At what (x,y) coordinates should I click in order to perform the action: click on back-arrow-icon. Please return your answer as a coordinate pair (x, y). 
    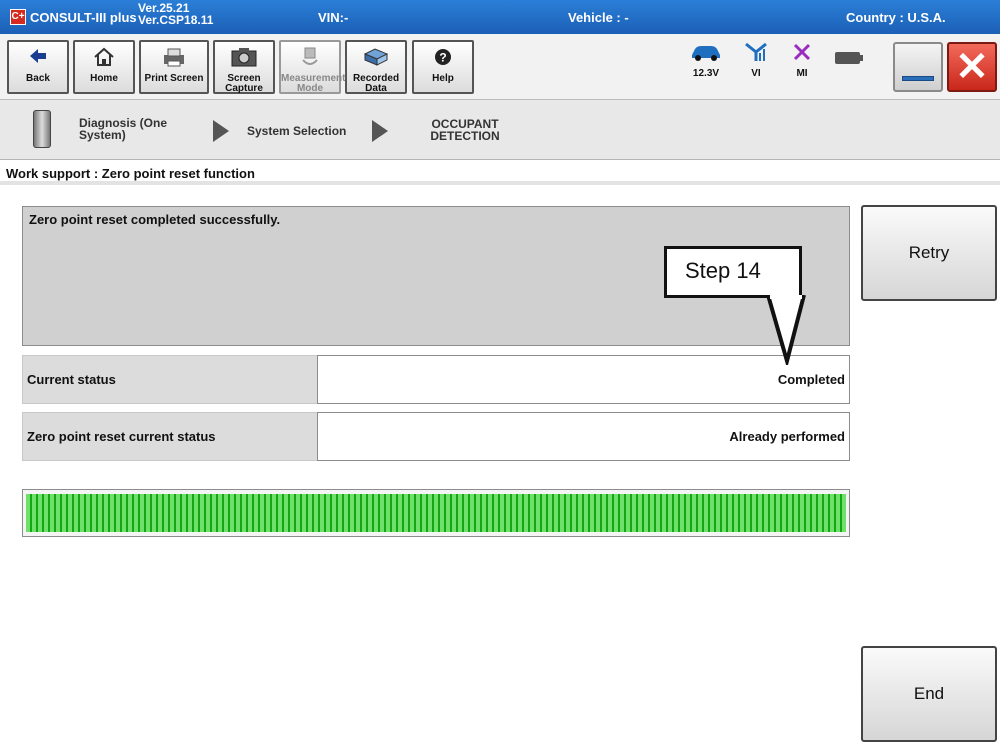
    Looking at the image, I should click on (38, 60).